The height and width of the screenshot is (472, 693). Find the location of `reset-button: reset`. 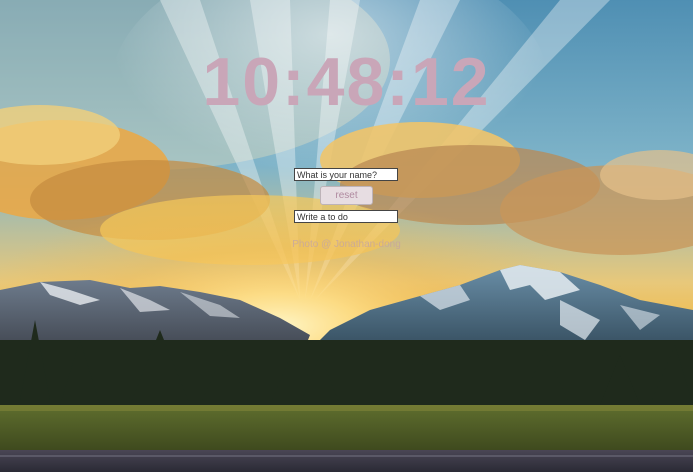

reset-button: reset is located at coordinates (346, 195).